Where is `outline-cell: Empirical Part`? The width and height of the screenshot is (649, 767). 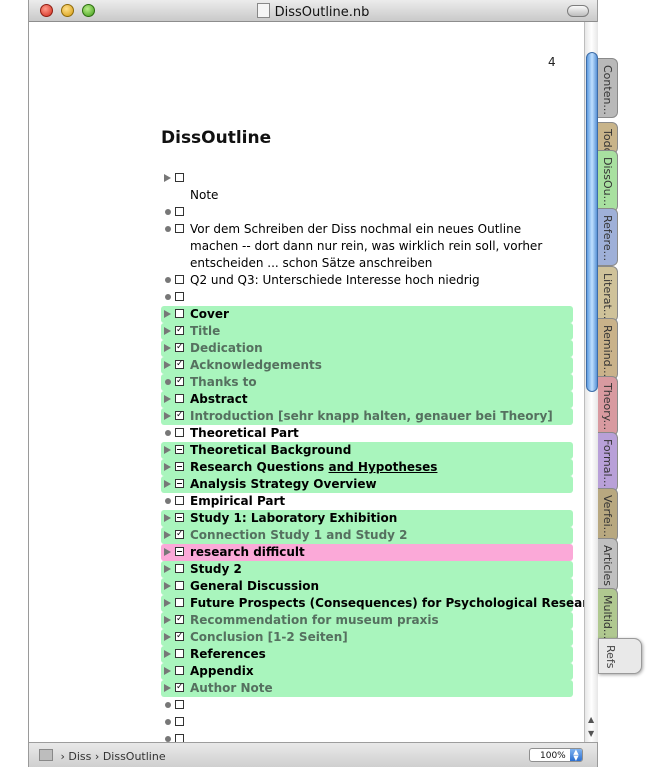 outline-cell: Empirical Part is located at coordinates (367, 501).